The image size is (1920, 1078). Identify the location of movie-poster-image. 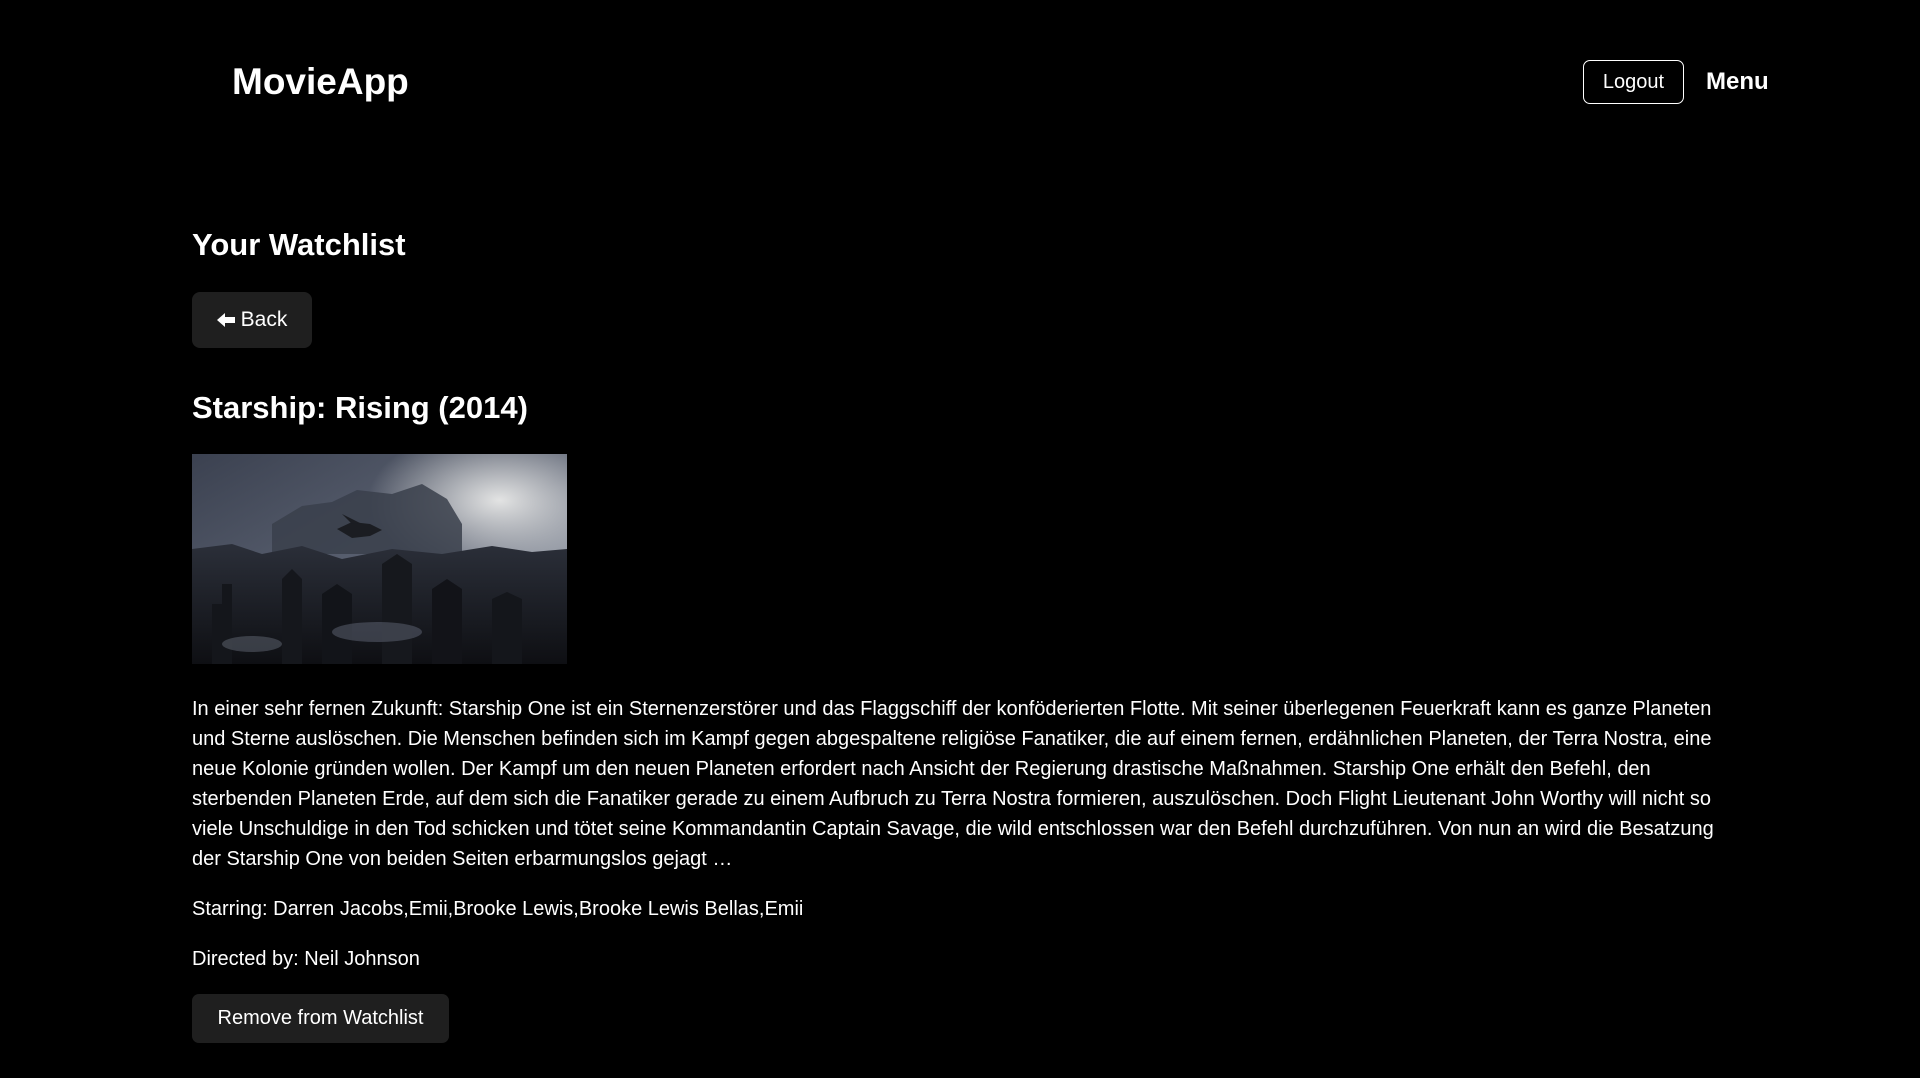
(379, 559).